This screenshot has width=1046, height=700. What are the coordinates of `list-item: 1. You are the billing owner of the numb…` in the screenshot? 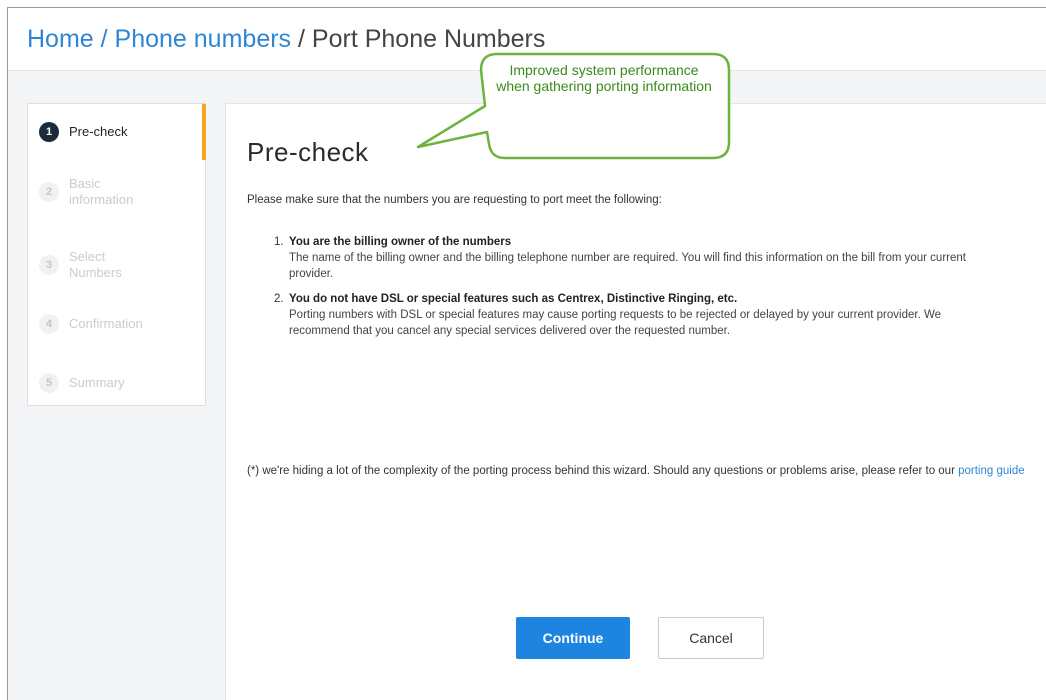 It's located at (634, 258).